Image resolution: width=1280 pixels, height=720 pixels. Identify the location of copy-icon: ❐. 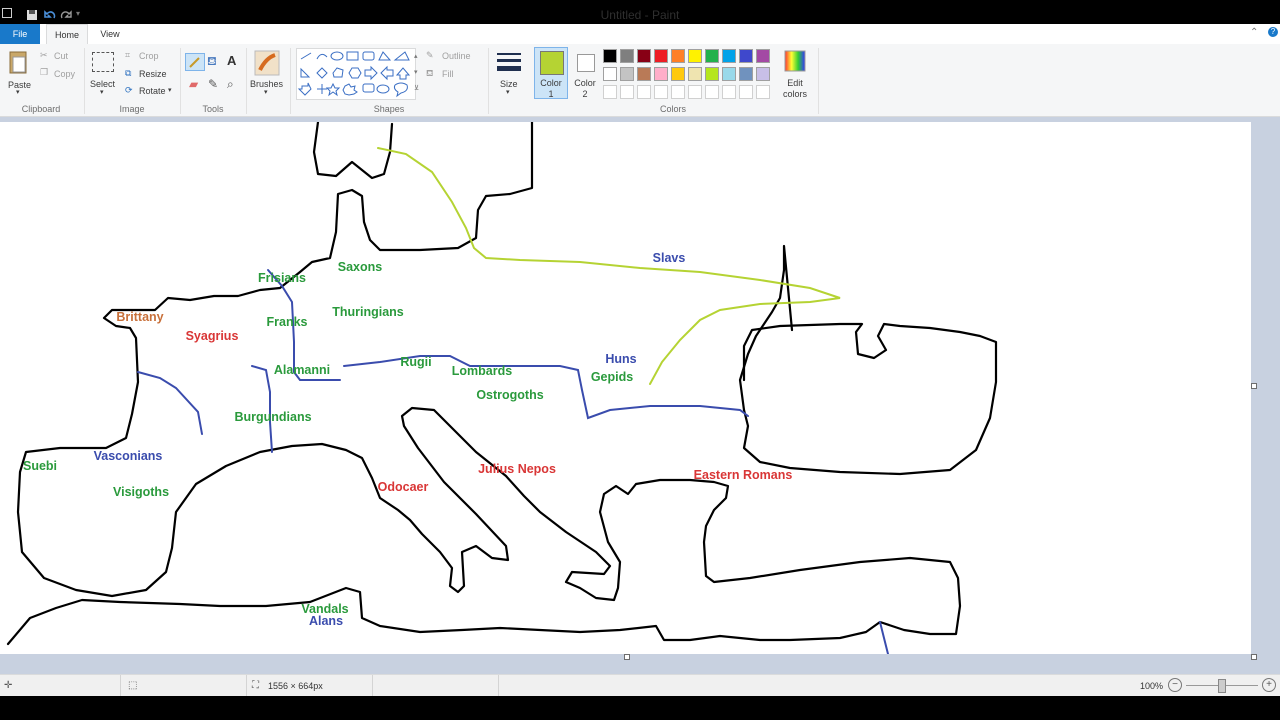
(44, 72).